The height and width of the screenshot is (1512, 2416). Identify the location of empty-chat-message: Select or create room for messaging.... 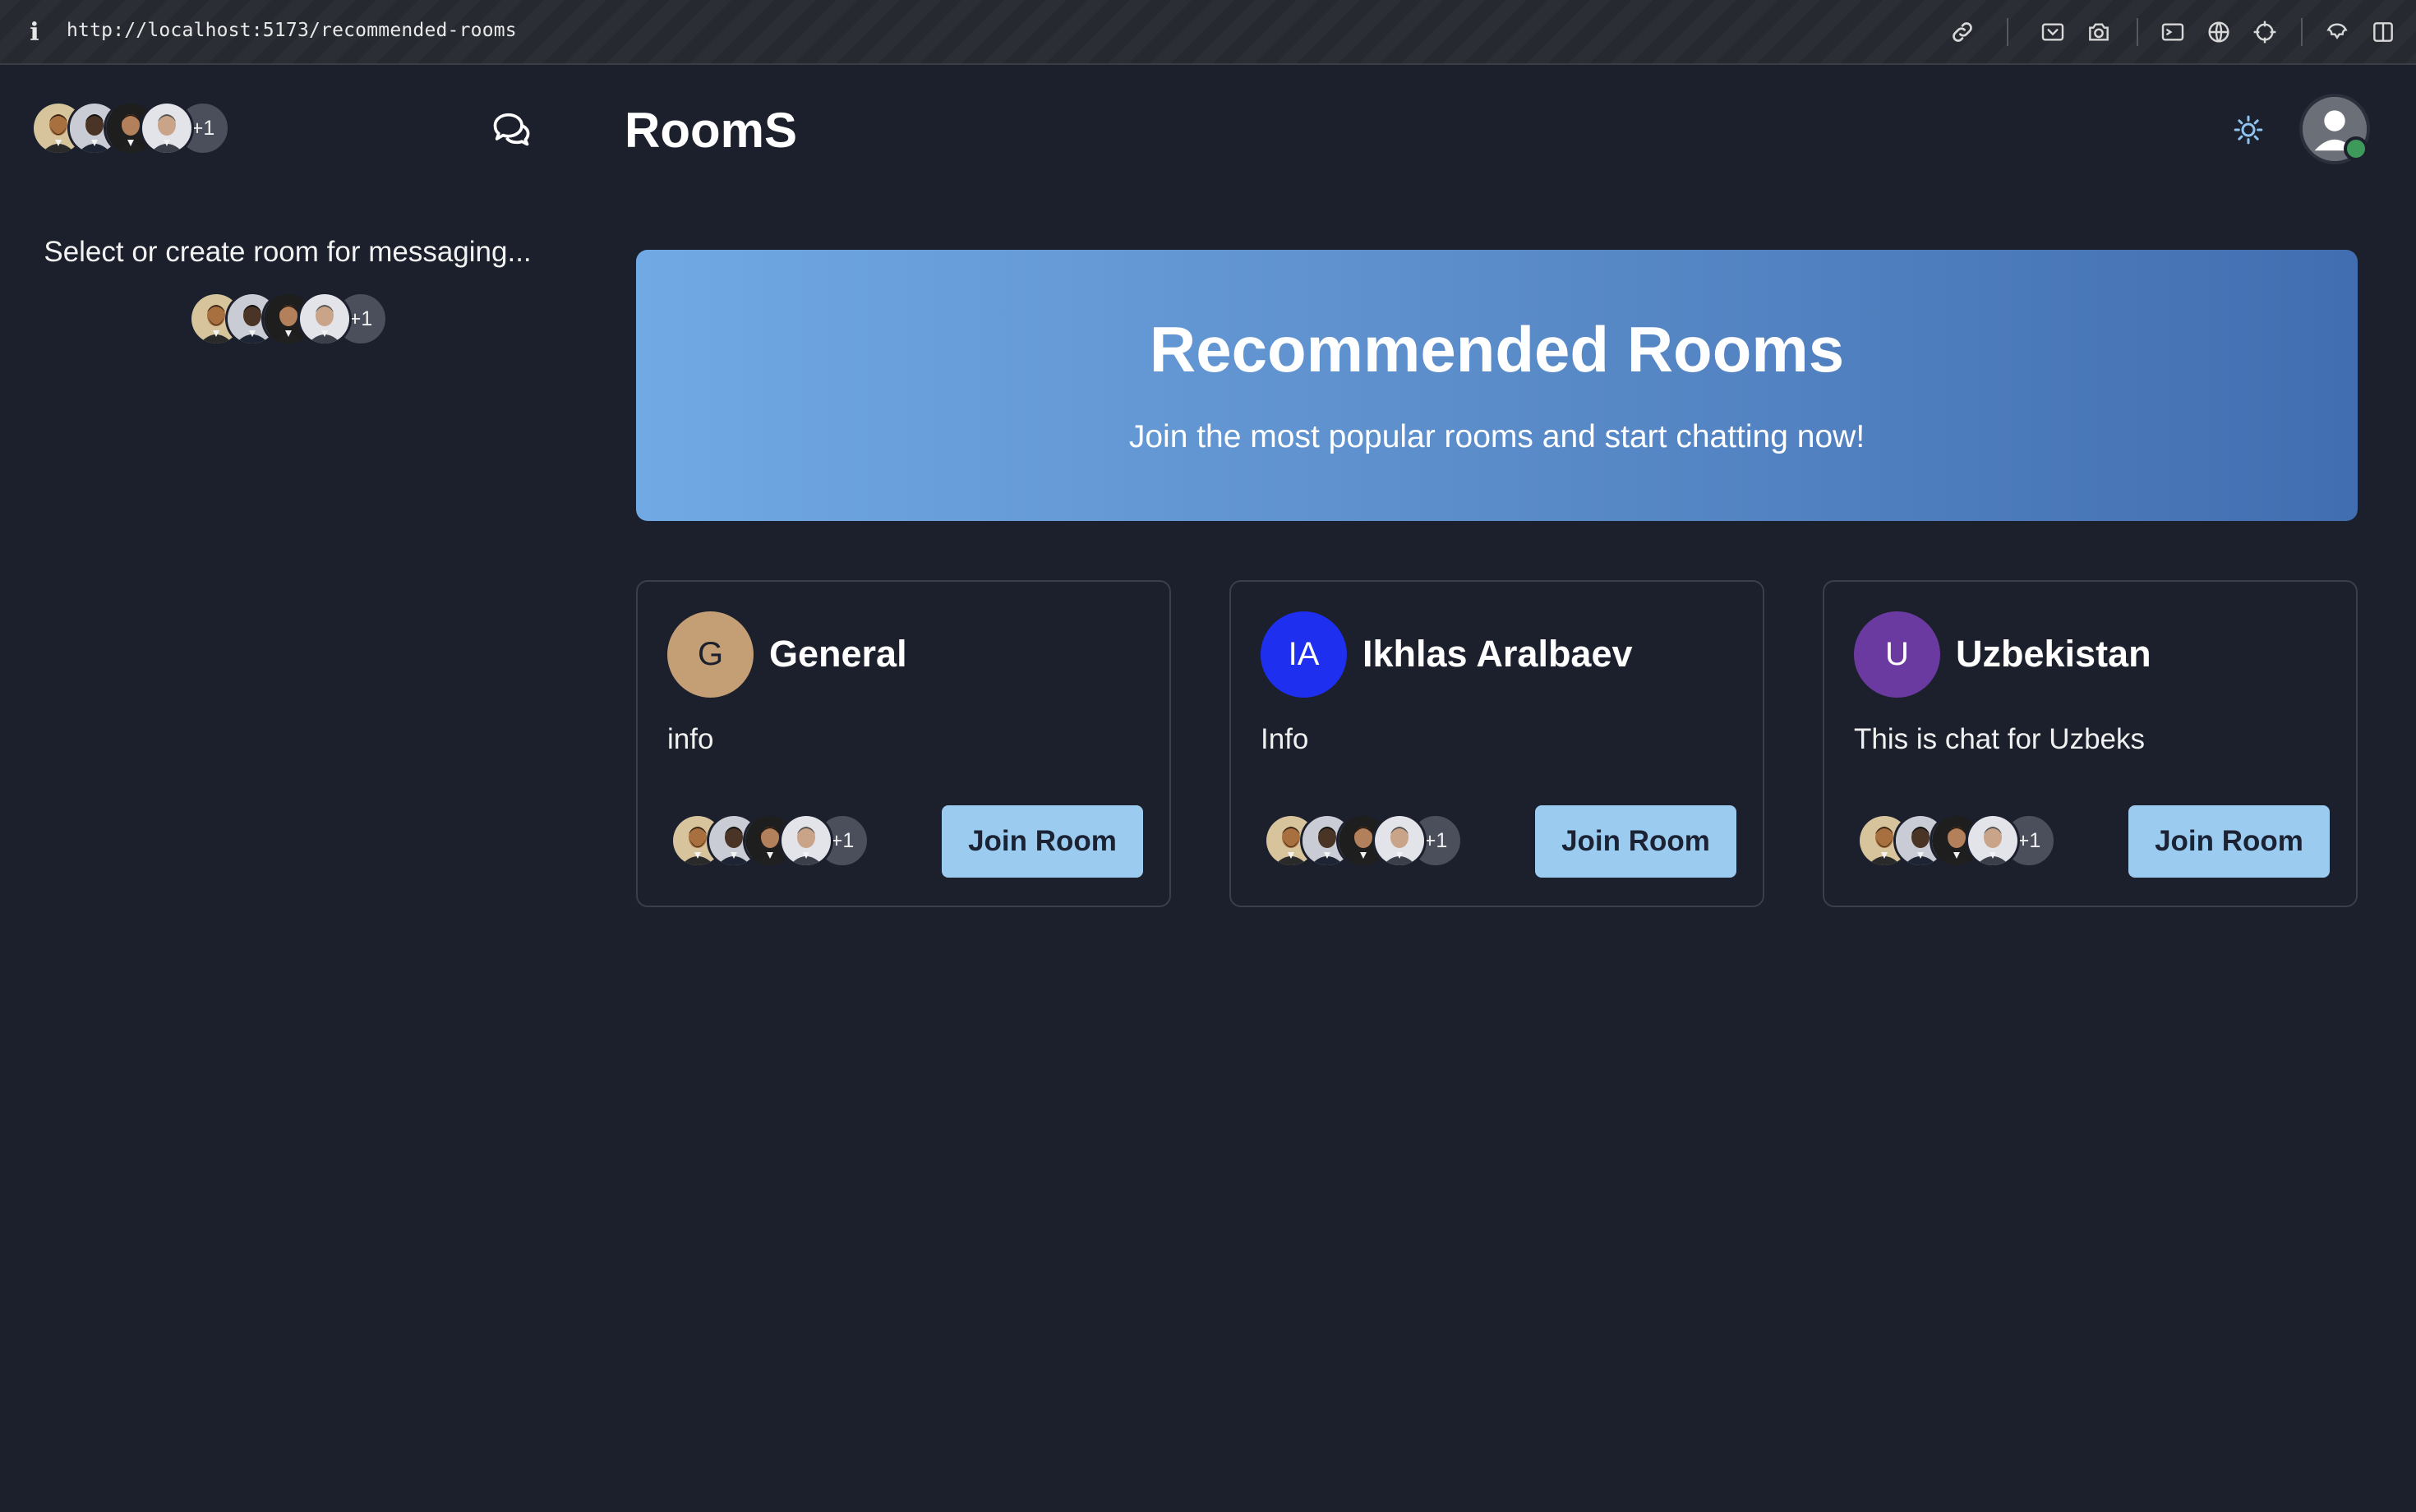
(288, 252).